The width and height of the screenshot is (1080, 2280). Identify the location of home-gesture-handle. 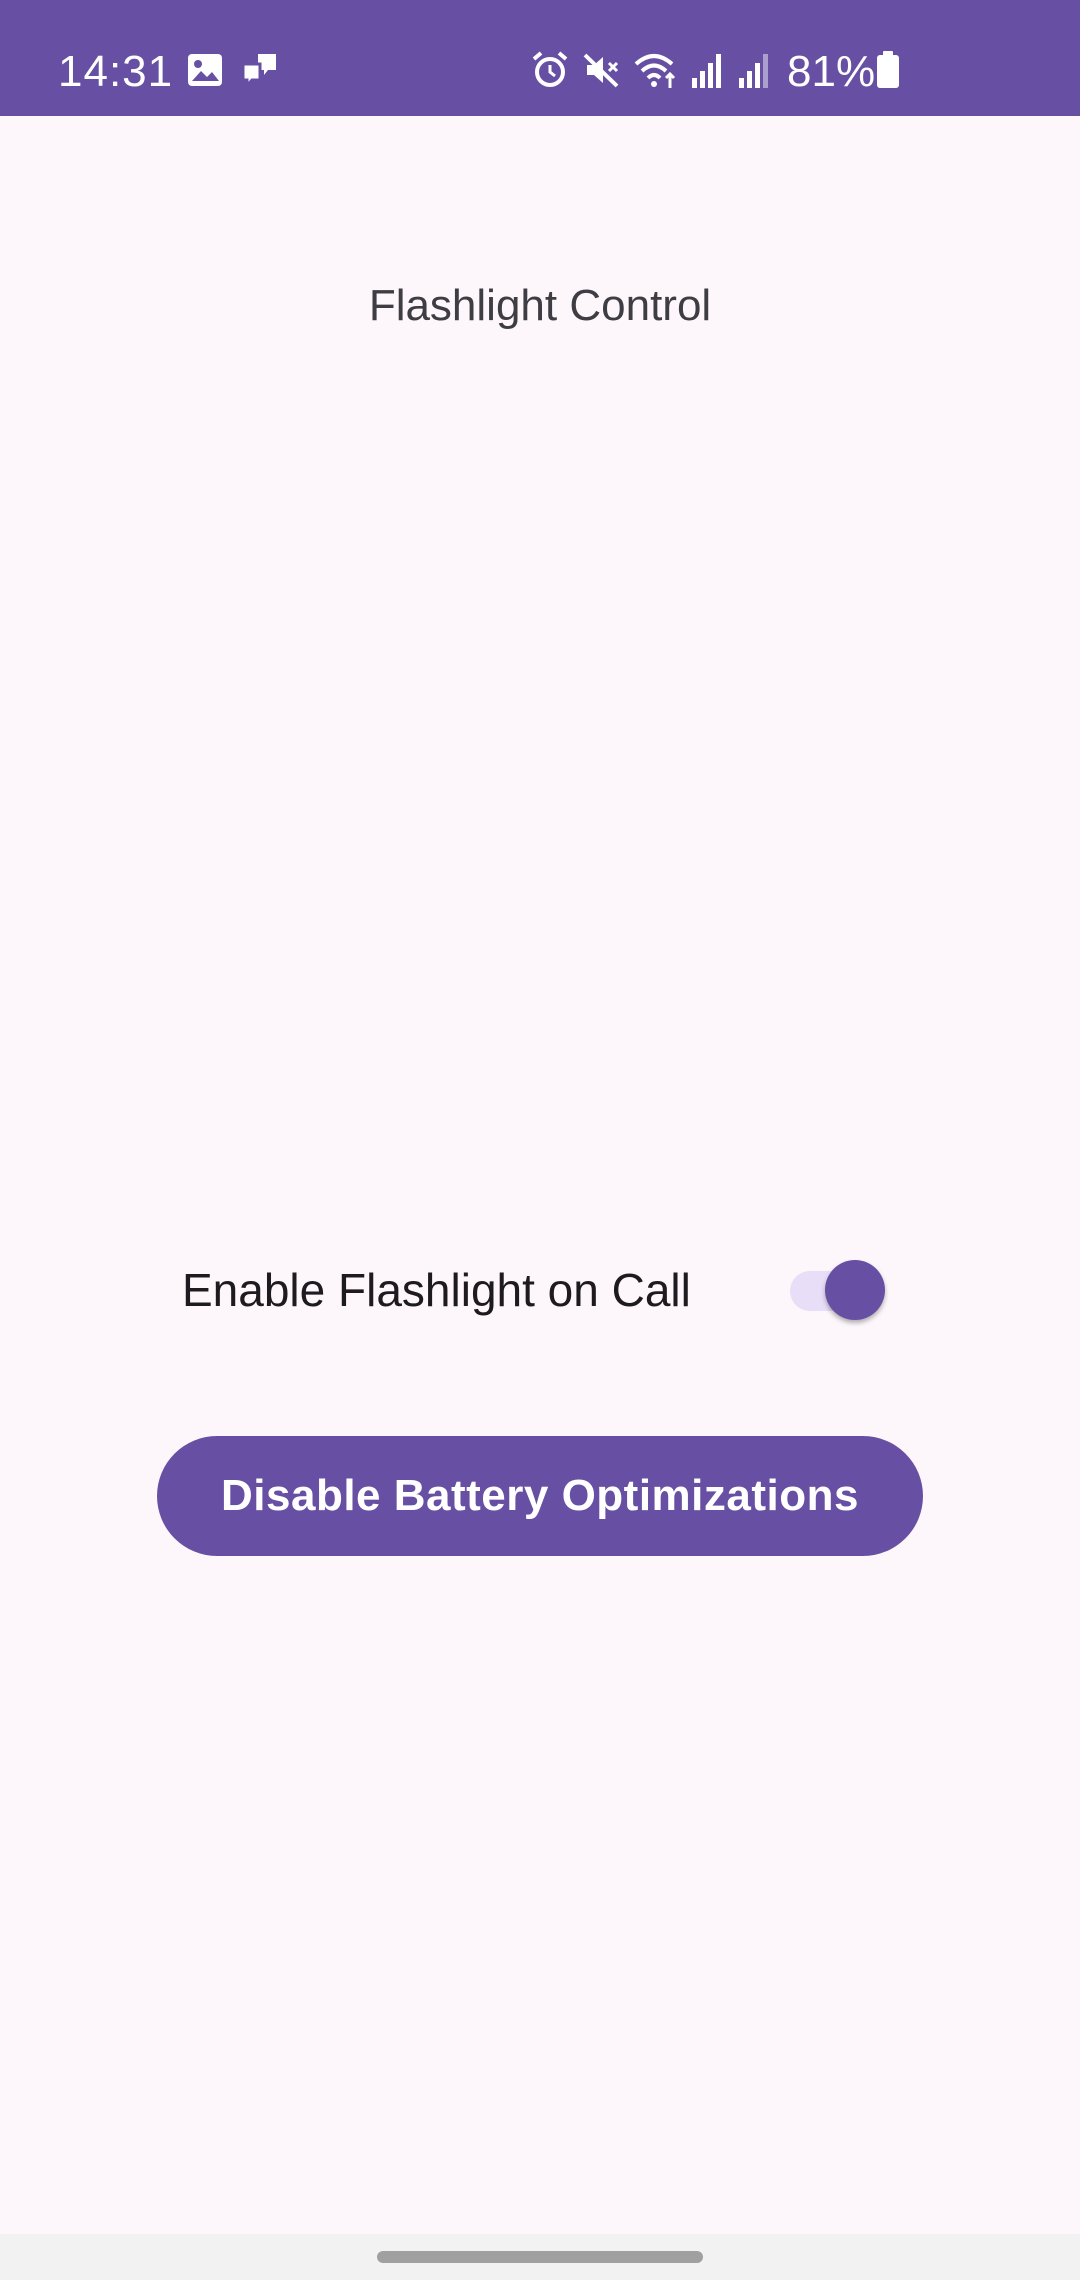
(540, 2257).